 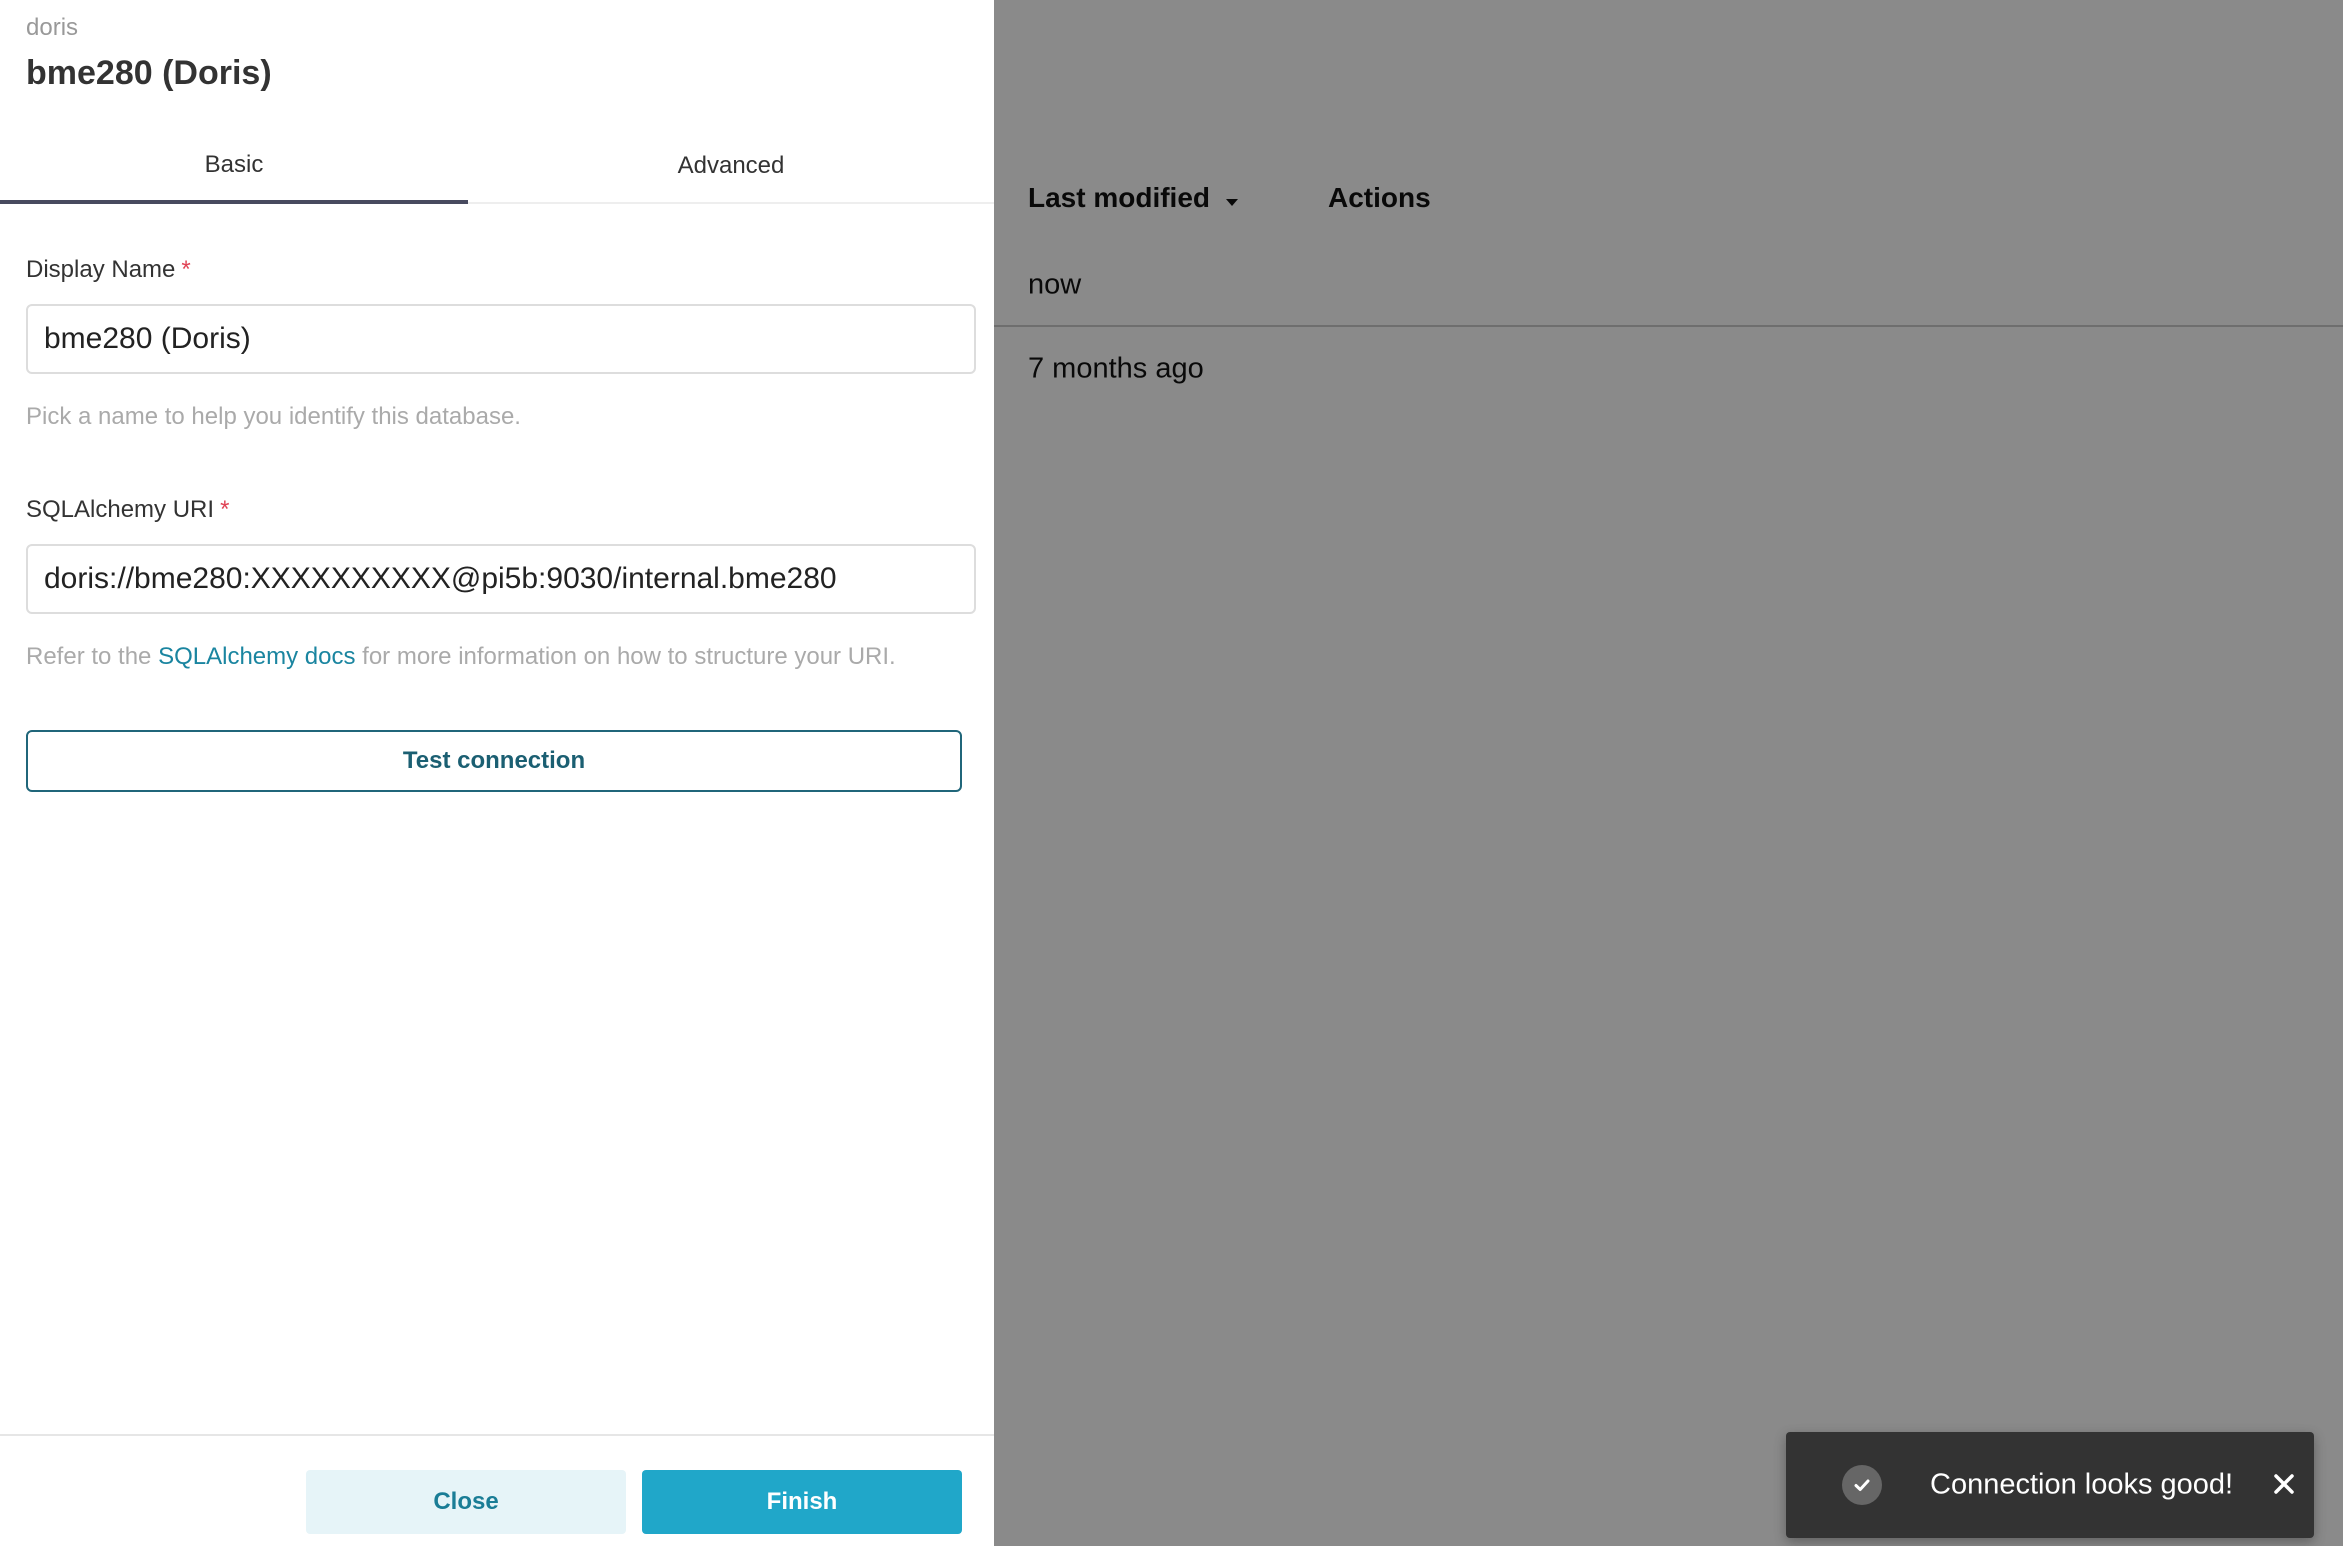 I want to click on sqlalchemy-uri-label-text: SQLAlchemy URI, so click(x=120, y=509).